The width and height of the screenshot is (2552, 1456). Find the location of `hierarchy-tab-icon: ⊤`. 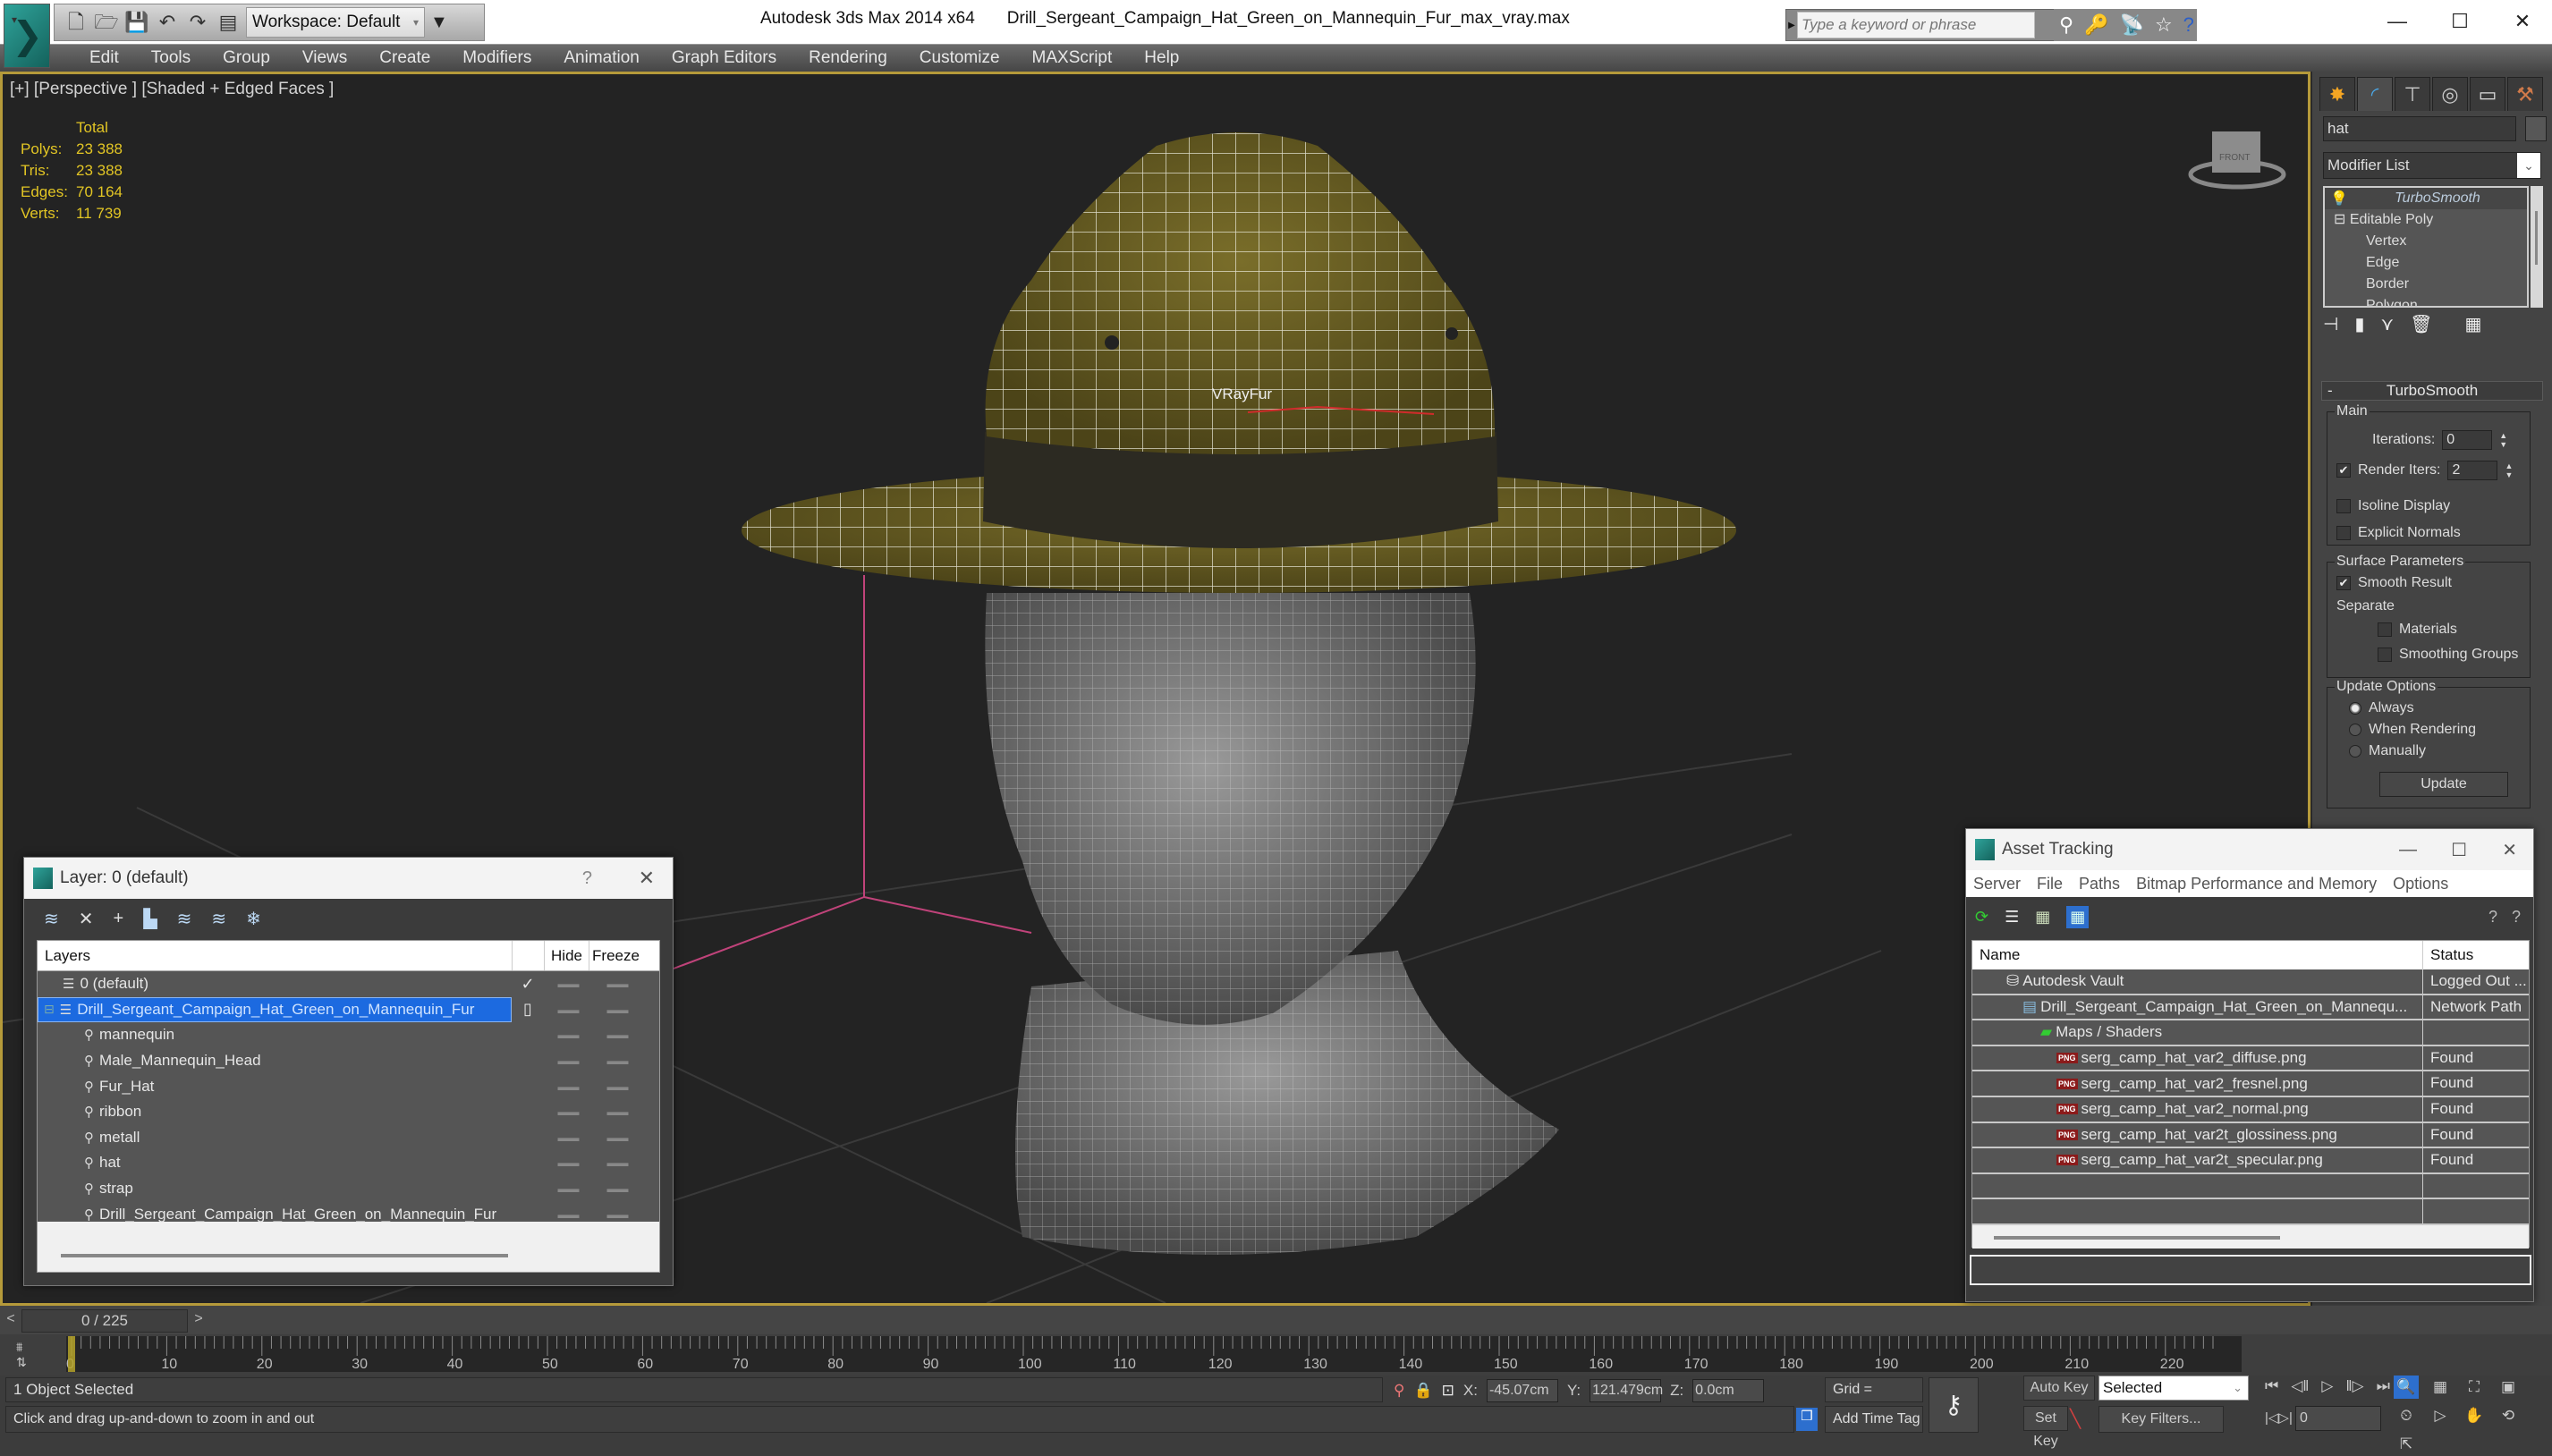

hierarchy-tab-icon: ⊤ is located at coordinates (2412, 94).